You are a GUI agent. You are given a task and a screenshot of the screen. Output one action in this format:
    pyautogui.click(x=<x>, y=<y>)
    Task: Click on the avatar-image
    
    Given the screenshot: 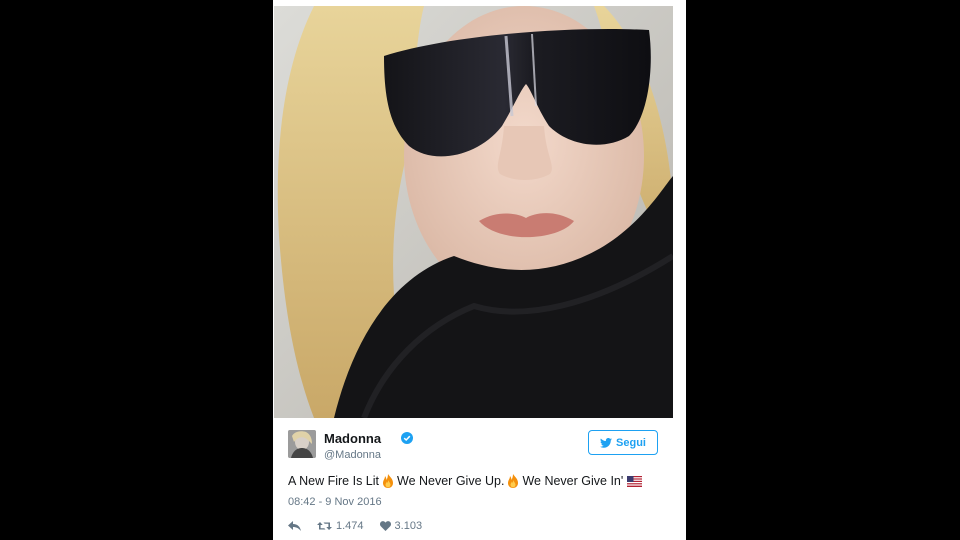 What is the action you would take?
    pyautogui.click(x=302, y=444)
    